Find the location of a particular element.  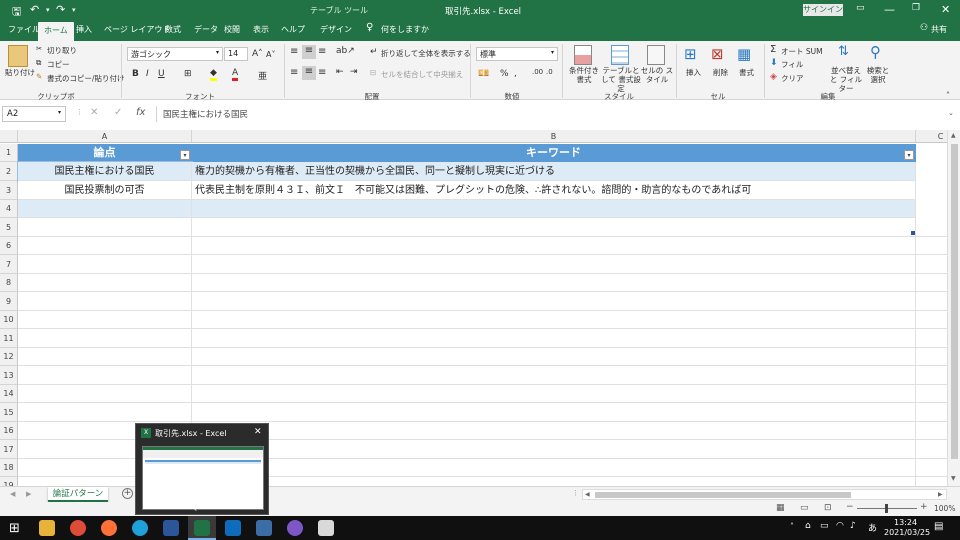

orientation-icon: ab↗ is located at coordinates (345, 51).